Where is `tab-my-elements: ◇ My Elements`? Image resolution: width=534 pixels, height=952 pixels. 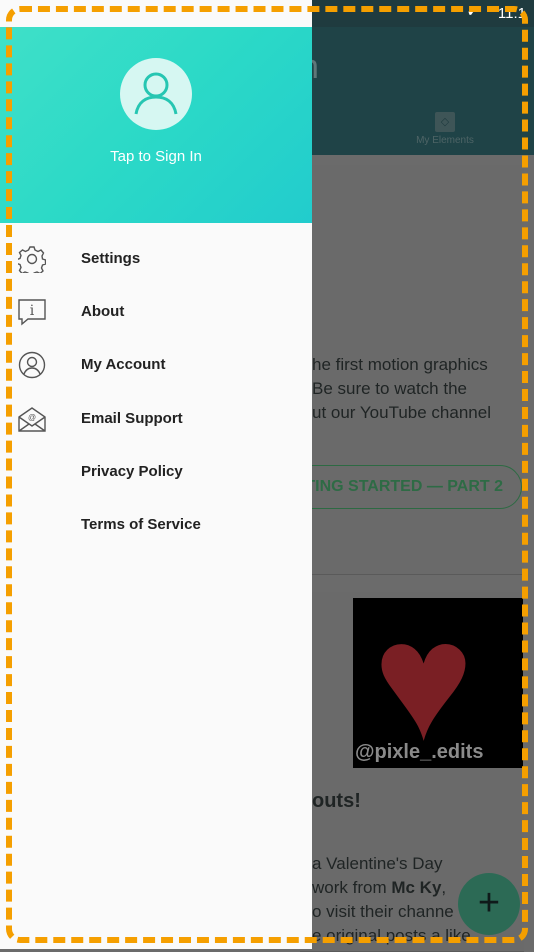 tab-my-elements: ◇ My Elements is located at coordinates (445, 129).